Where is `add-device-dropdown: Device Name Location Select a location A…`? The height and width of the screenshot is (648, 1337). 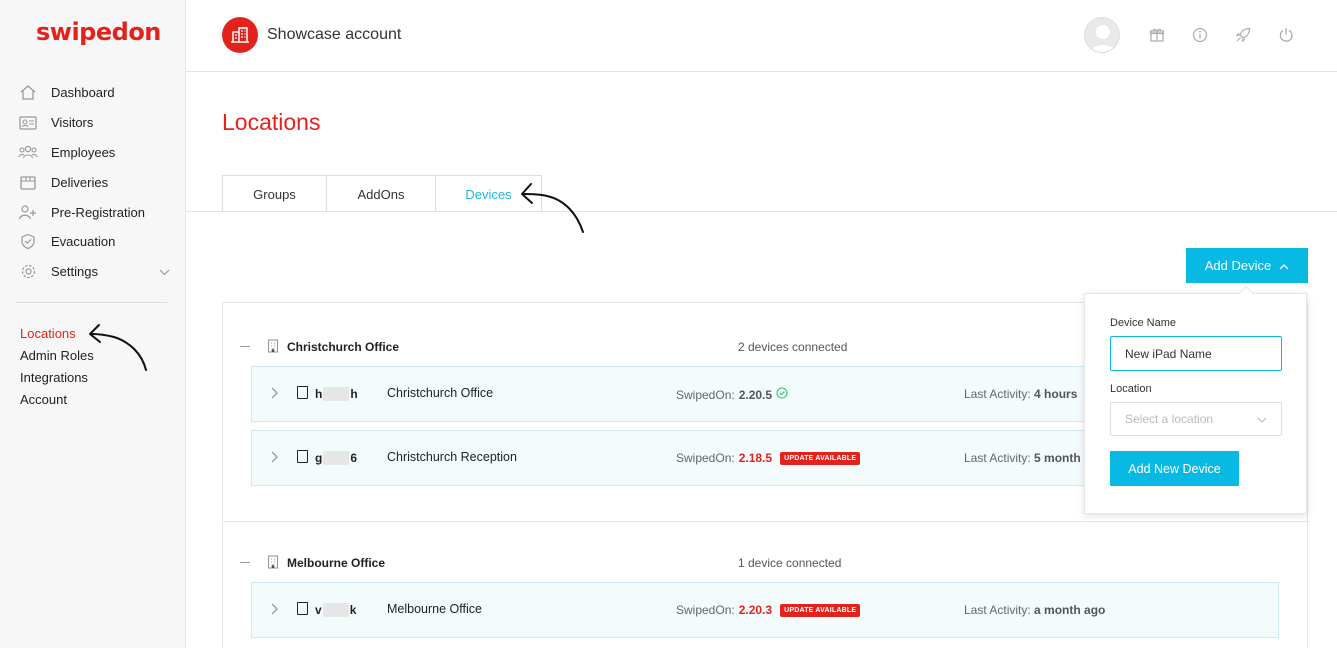
add-device-dropdown: Device Name Location Select a location A… is located at coordinates (1195, 399).